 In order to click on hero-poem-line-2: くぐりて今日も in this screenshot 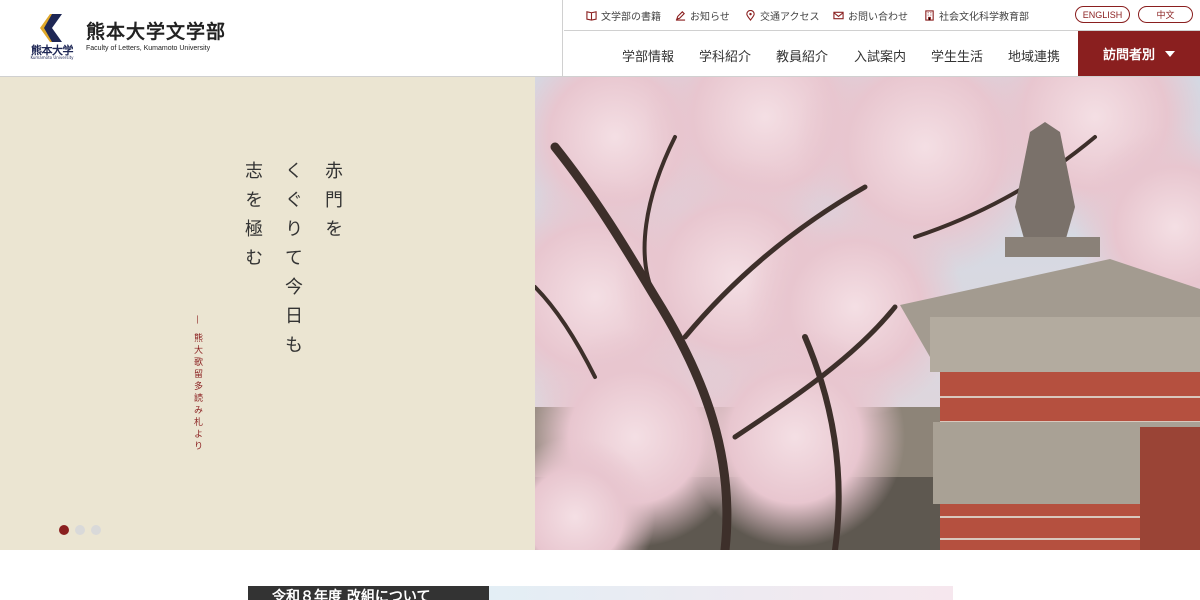, I will do `click(292, 262)`.